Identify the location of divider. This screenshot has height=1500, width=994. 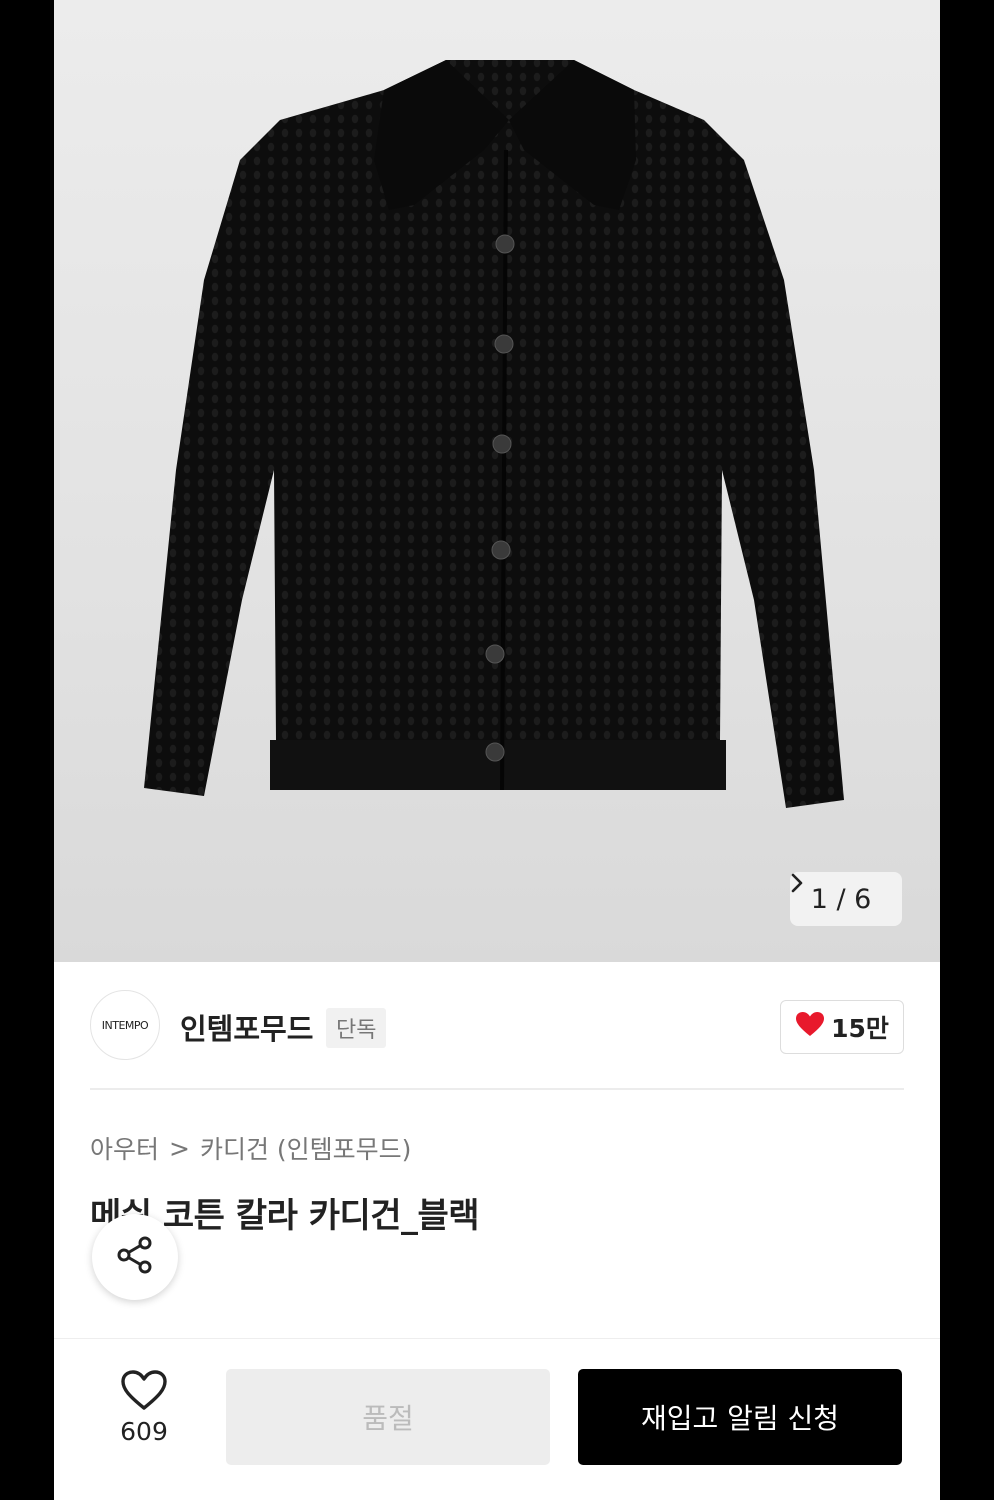
(497, 1089).